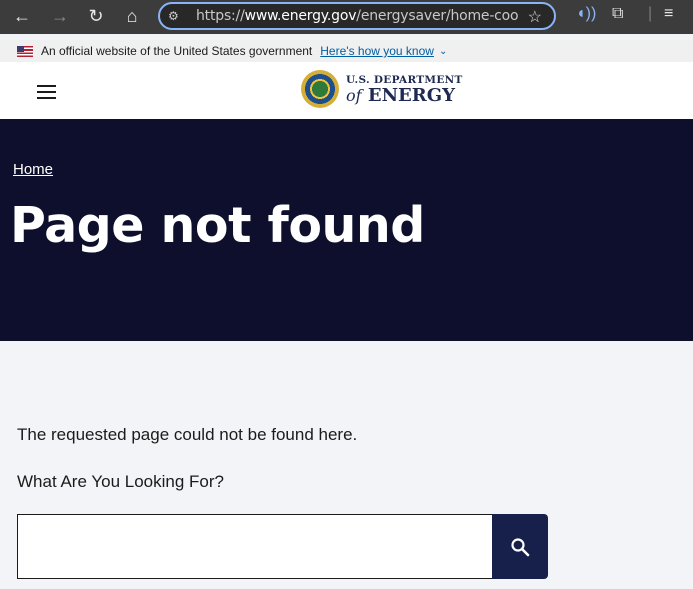 The width and height of the screenshot is (693, 589). What do you see at coordinates (255, 546) in the screenshot?
I see `search-input` at bounding box center [255, 546].